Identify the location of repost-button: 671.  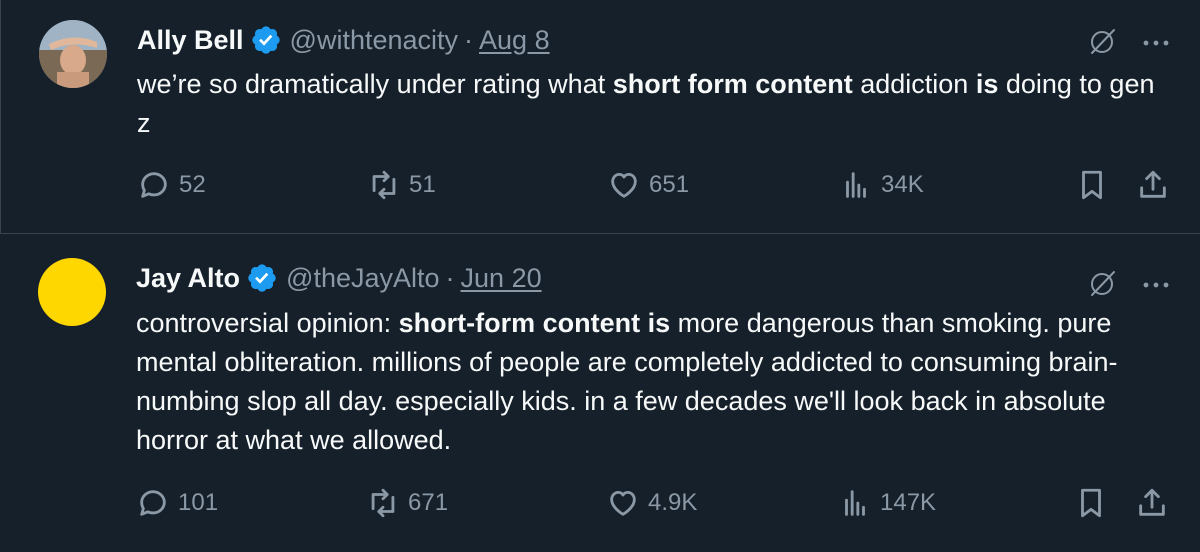
(407, 503).